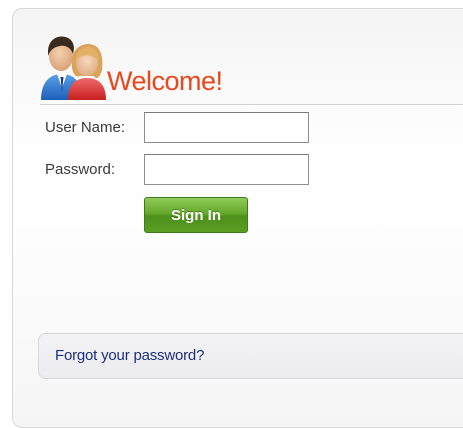  What do you see at coordinates (85, 127) in the screenshot?
I see `username-label: User Name:` at bounding box center [85, 127].